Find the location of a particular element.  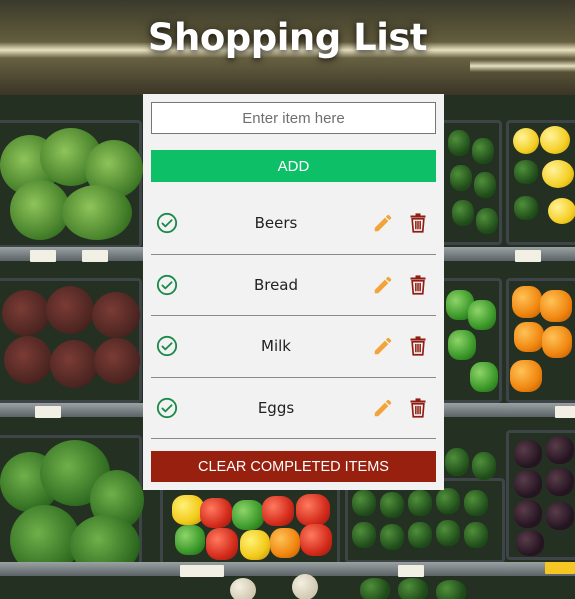

clear-completed-button: CLEAR COMPLETED ITEMS is located at coordinates (293, 466).